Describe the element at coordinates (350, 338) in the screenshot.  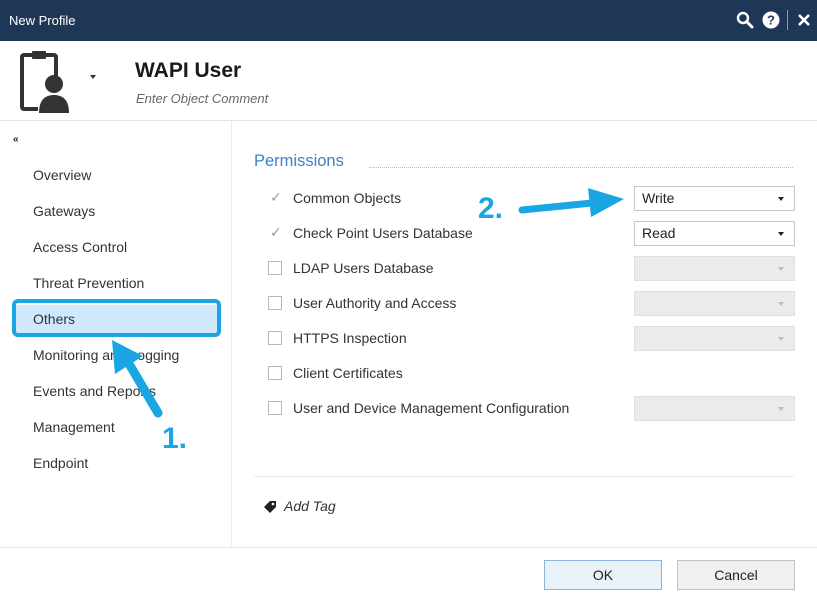
I see `permission-label: HTTPS Inspection` at that location.